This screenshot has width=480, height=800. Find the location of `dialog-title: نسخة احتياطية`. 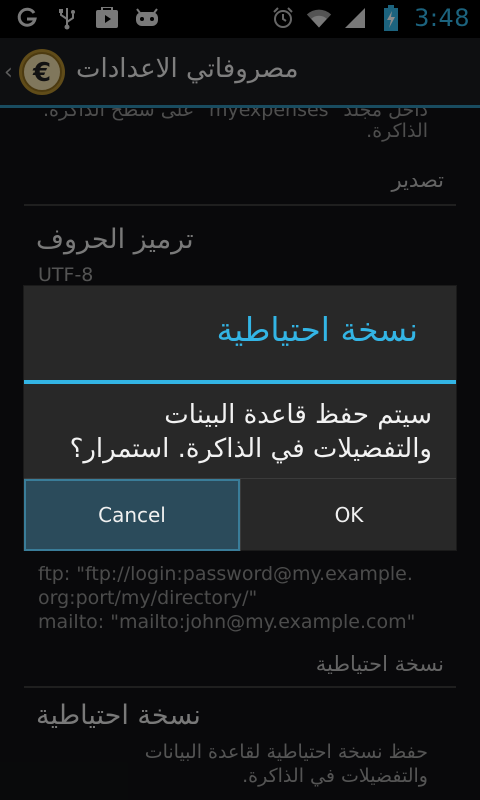

dialog-title: نسخة احتياطية is located at coordinates (240, 333).